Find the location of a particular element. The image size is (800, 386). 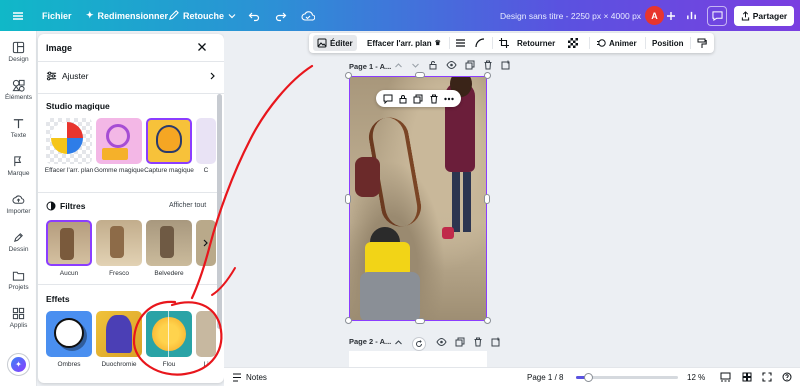

zoom-slider is located at coordinates (627, 377).